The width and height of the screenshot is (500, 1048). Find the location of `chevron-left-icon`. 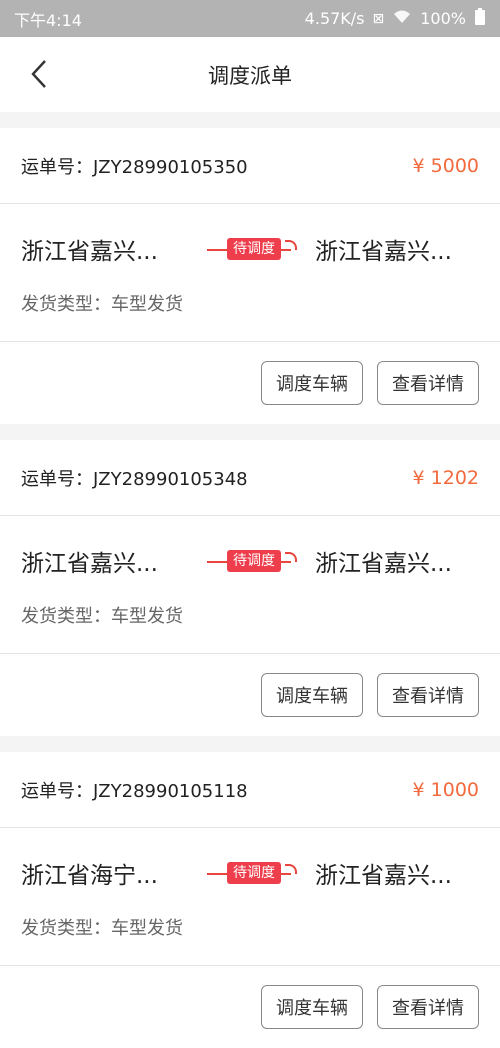

chevron-left-icon is located at coordinates (38, 74).